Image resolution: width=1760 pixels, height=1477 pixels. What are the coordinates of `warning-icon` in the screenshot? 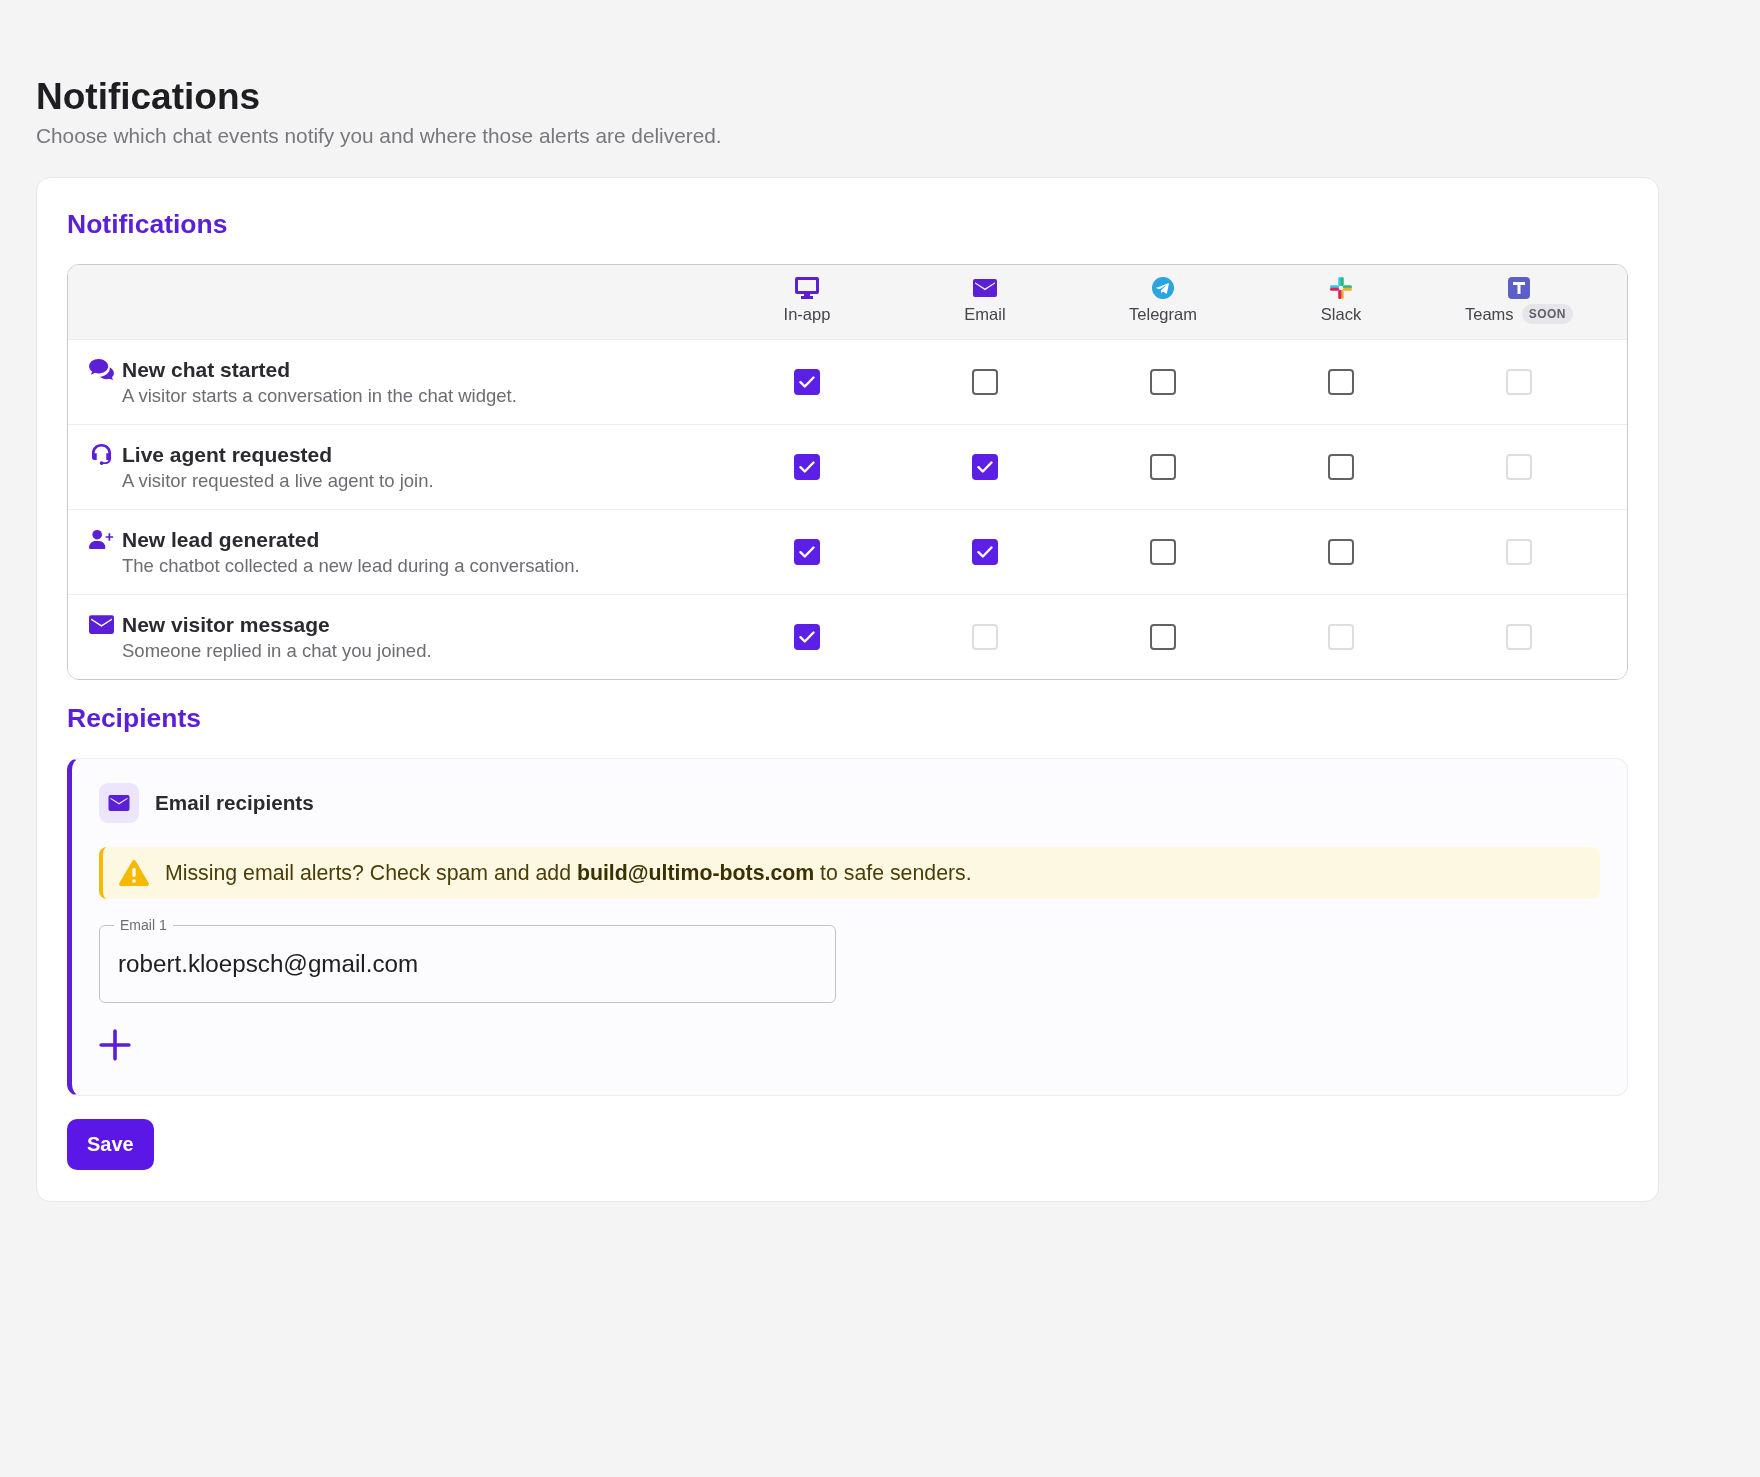 It's located at (134, 873).